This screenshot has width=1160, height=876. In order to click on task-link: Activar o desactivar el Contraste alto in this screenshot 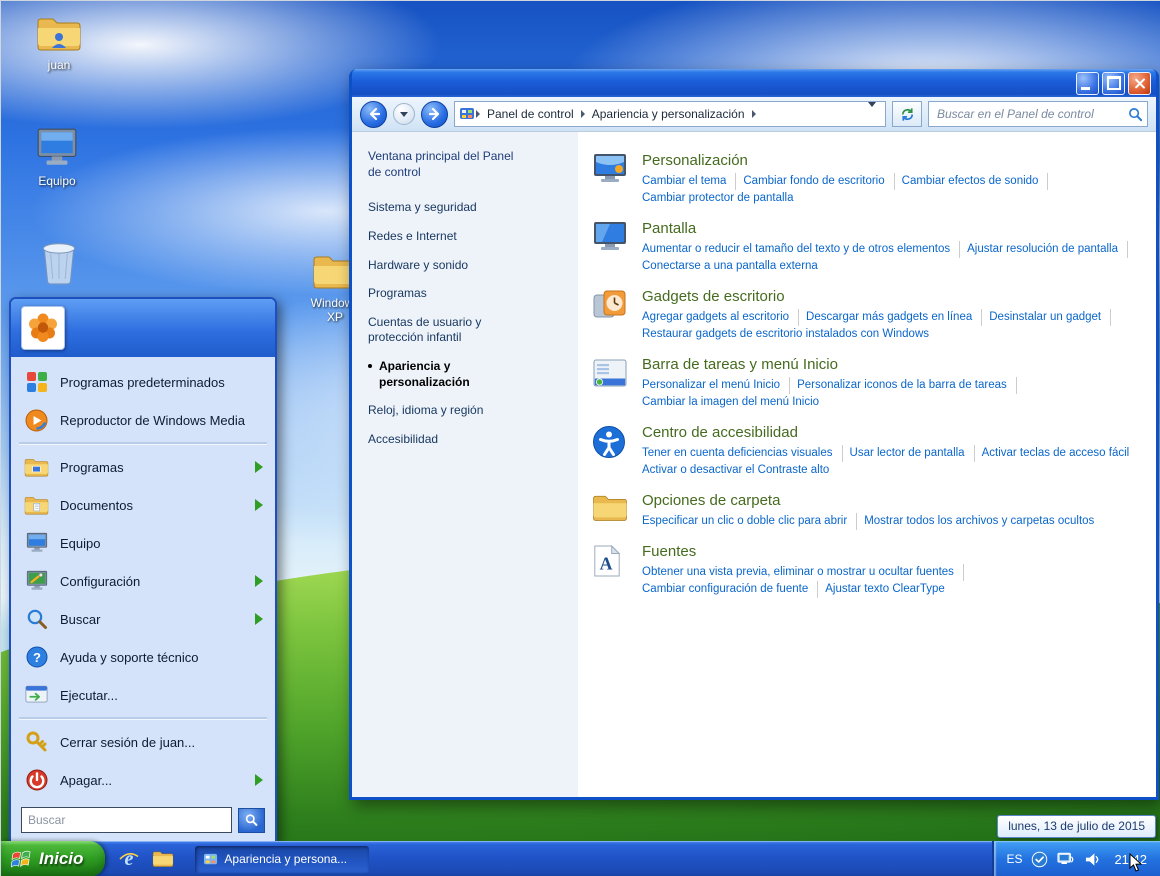, I will do `click(740, 470)`.